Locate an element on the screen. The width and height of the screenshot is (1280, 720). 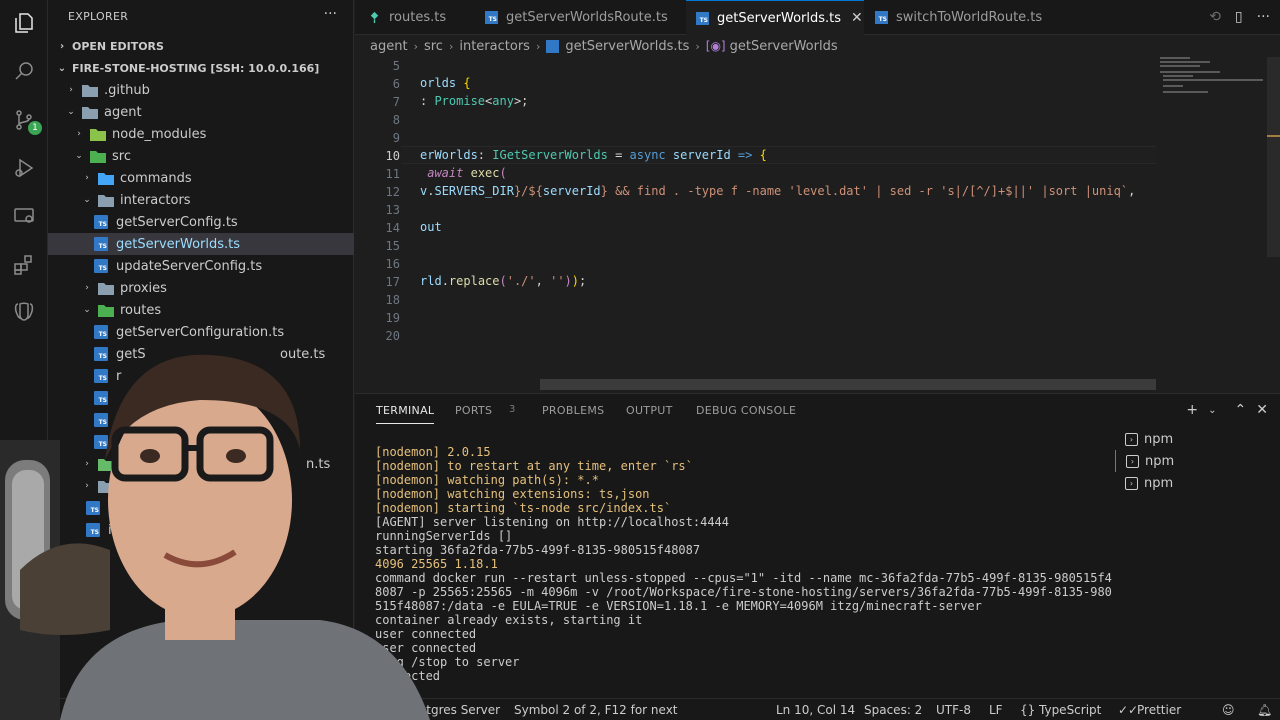
split-editor-icon: ▯ is located at coordinates (1239, 17).